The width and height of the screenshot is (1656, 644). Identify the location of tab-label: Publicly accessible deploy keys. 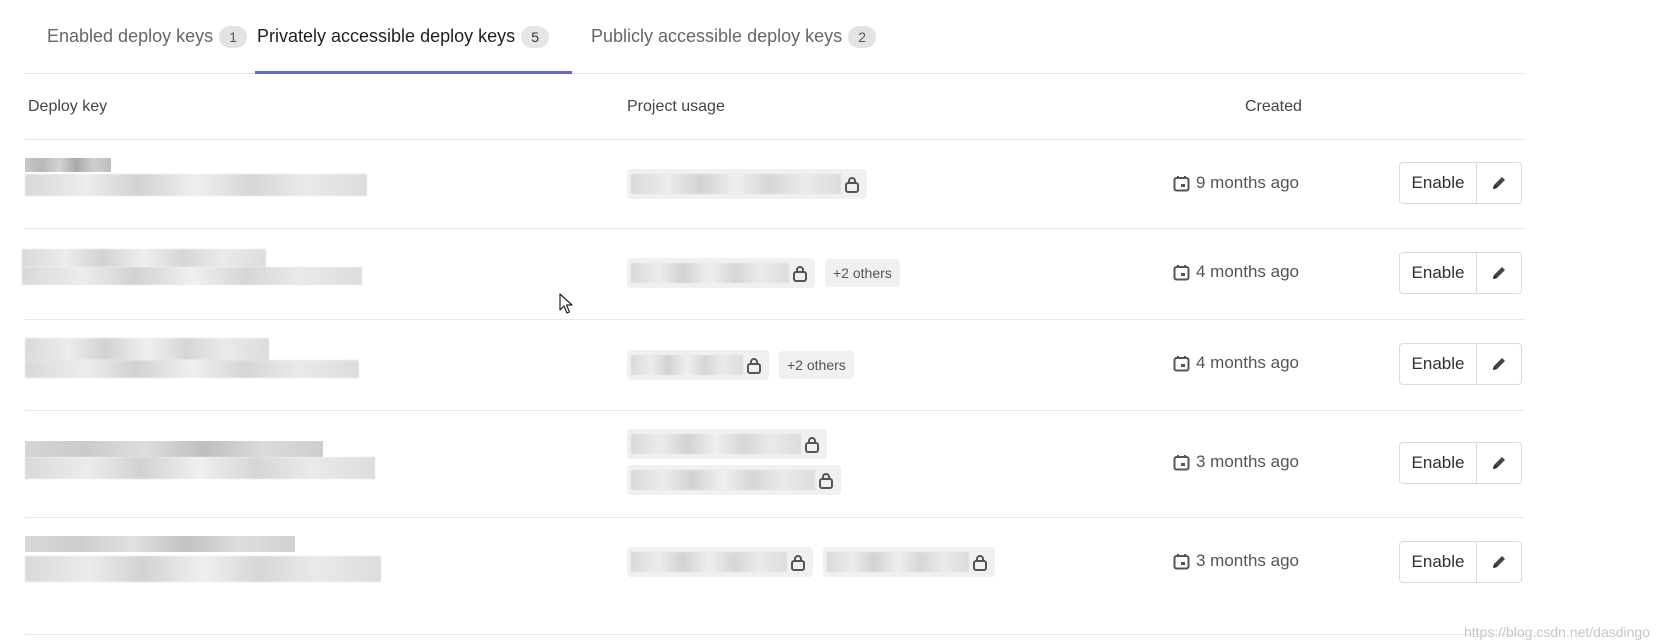
(717, 36).